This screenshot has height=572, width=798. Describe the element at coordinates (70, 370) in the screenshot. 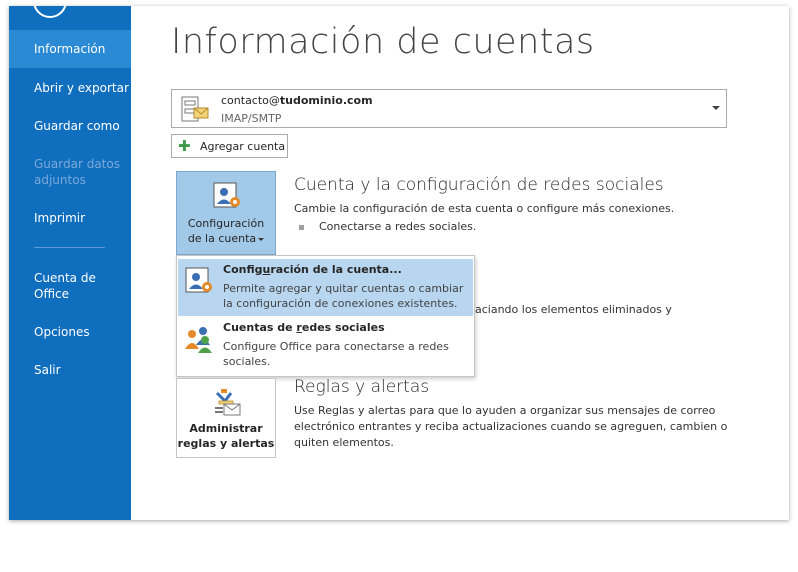

I see `sidebar-item-salir: Salir` at that location.